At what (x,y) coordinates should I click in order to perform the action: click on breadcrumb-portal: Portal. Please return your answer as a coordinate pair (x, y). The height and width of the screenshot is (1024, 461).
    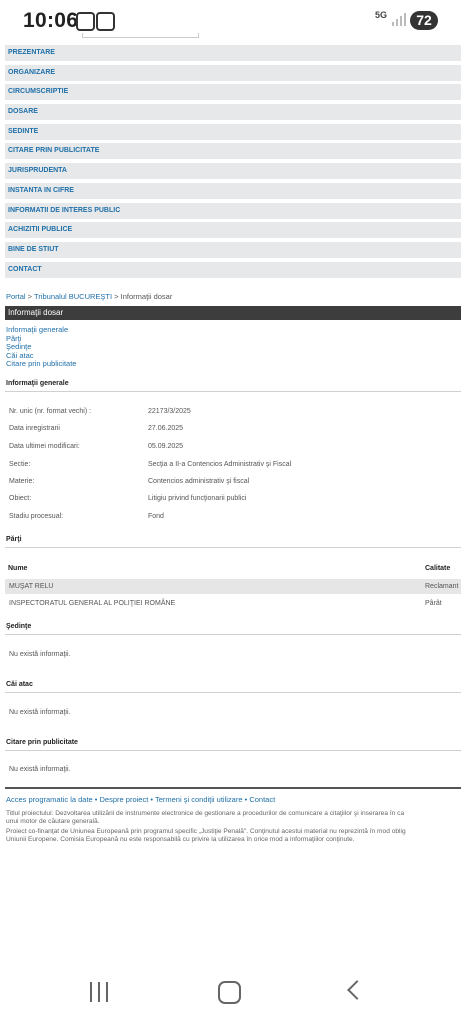
    Looking at the image, I should click on (16, 296).